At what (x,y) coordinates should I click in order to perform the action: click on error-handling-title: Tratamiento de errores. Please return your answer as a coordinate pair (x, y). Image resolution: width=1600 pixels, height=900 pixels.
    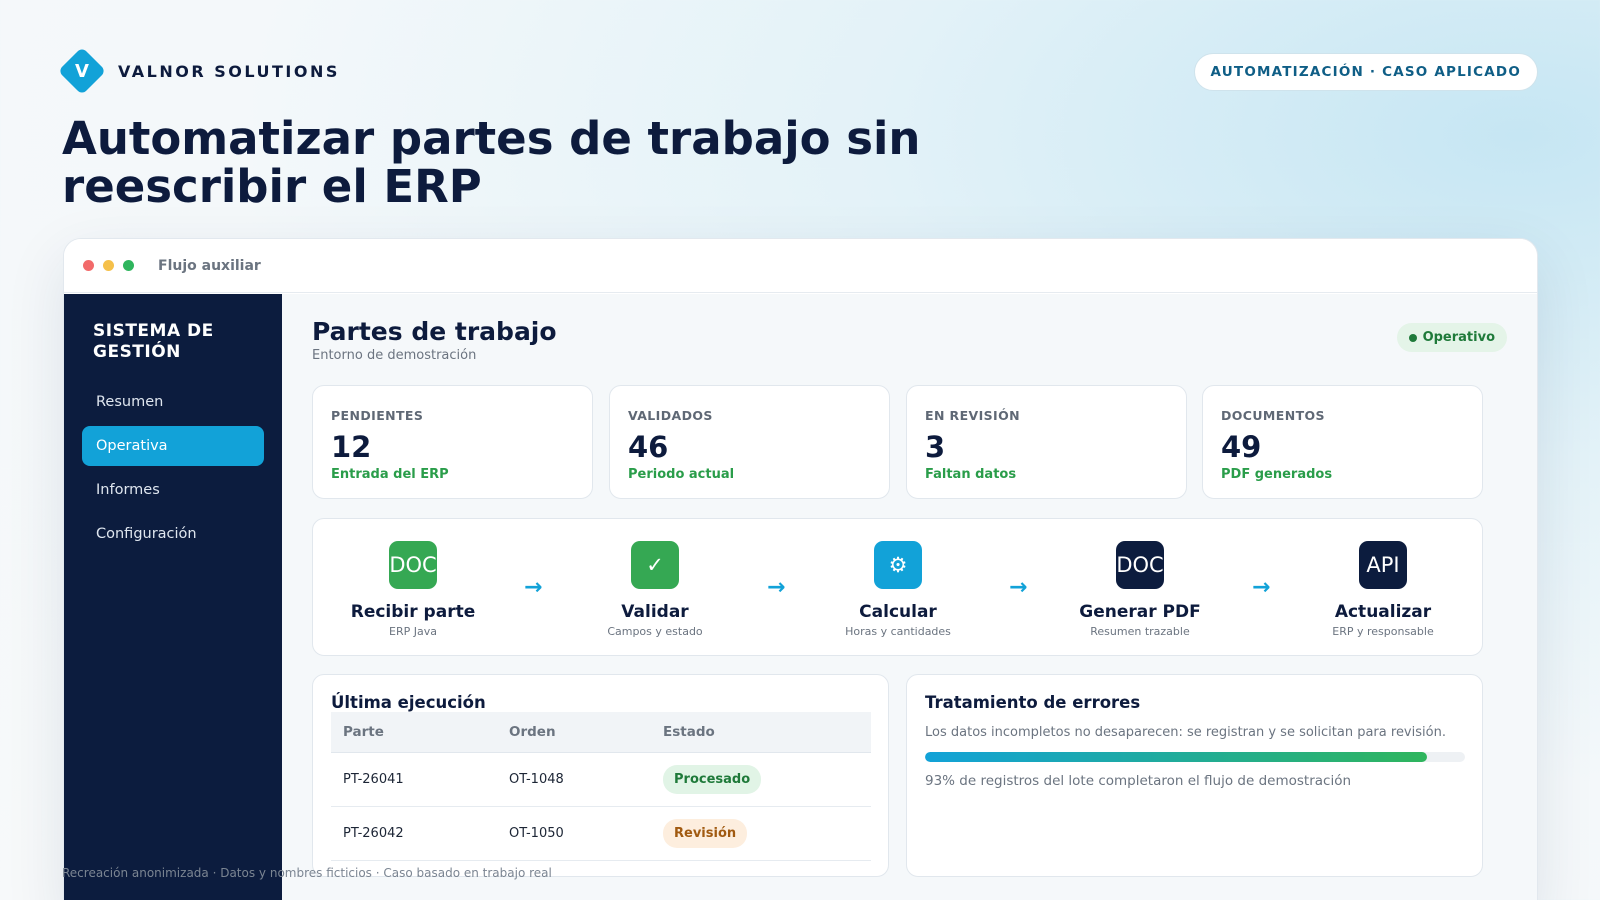
    Looking at the image, I should click on (1033, 702).